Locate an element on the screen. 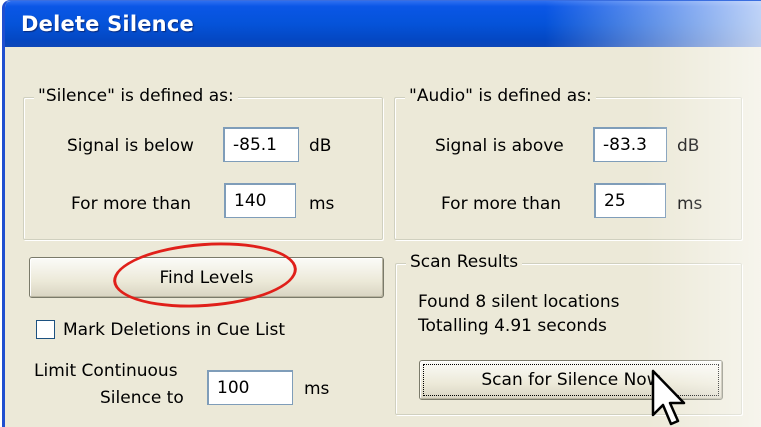  mark-deletions-checkbox is located at coordinates (45, 329).